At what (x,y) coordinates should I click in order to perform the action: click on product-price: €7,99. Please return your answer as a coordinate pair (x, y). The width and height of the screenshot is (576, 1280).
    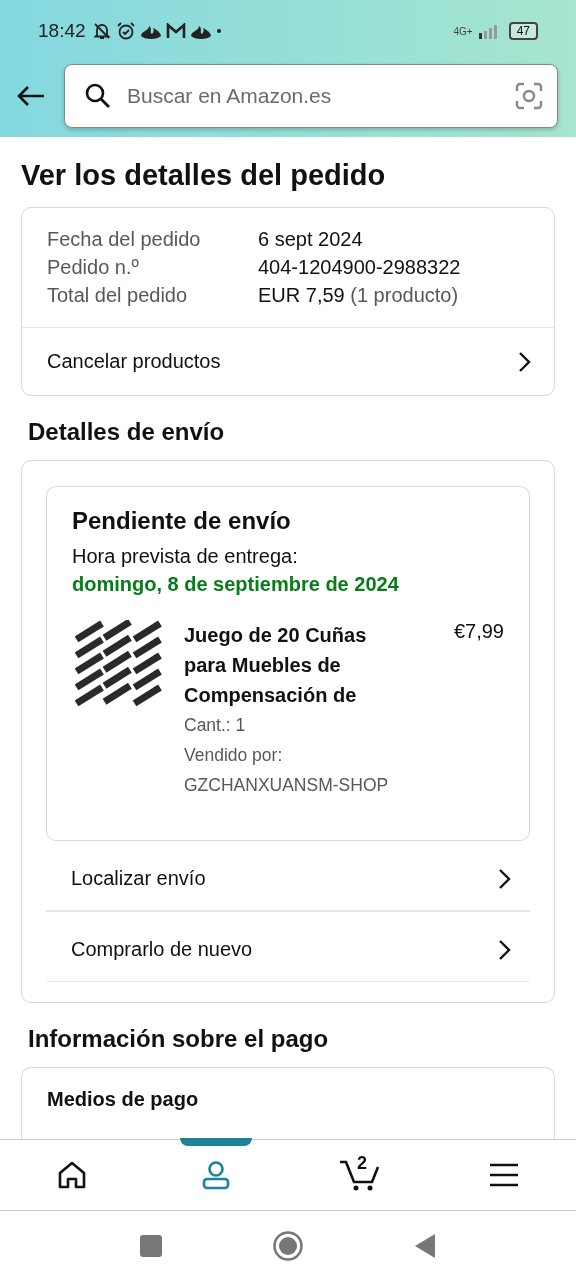
    Looking at the image, I should click on (478, 632).